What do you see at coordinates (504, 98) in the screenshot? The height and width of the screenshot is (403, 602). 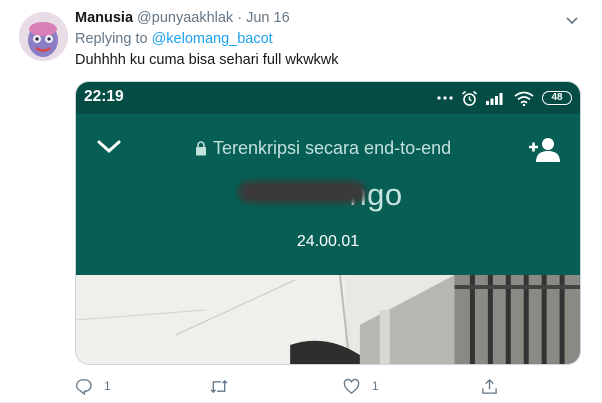 I see `status-icons: 48` at bounding box center [504, 98].